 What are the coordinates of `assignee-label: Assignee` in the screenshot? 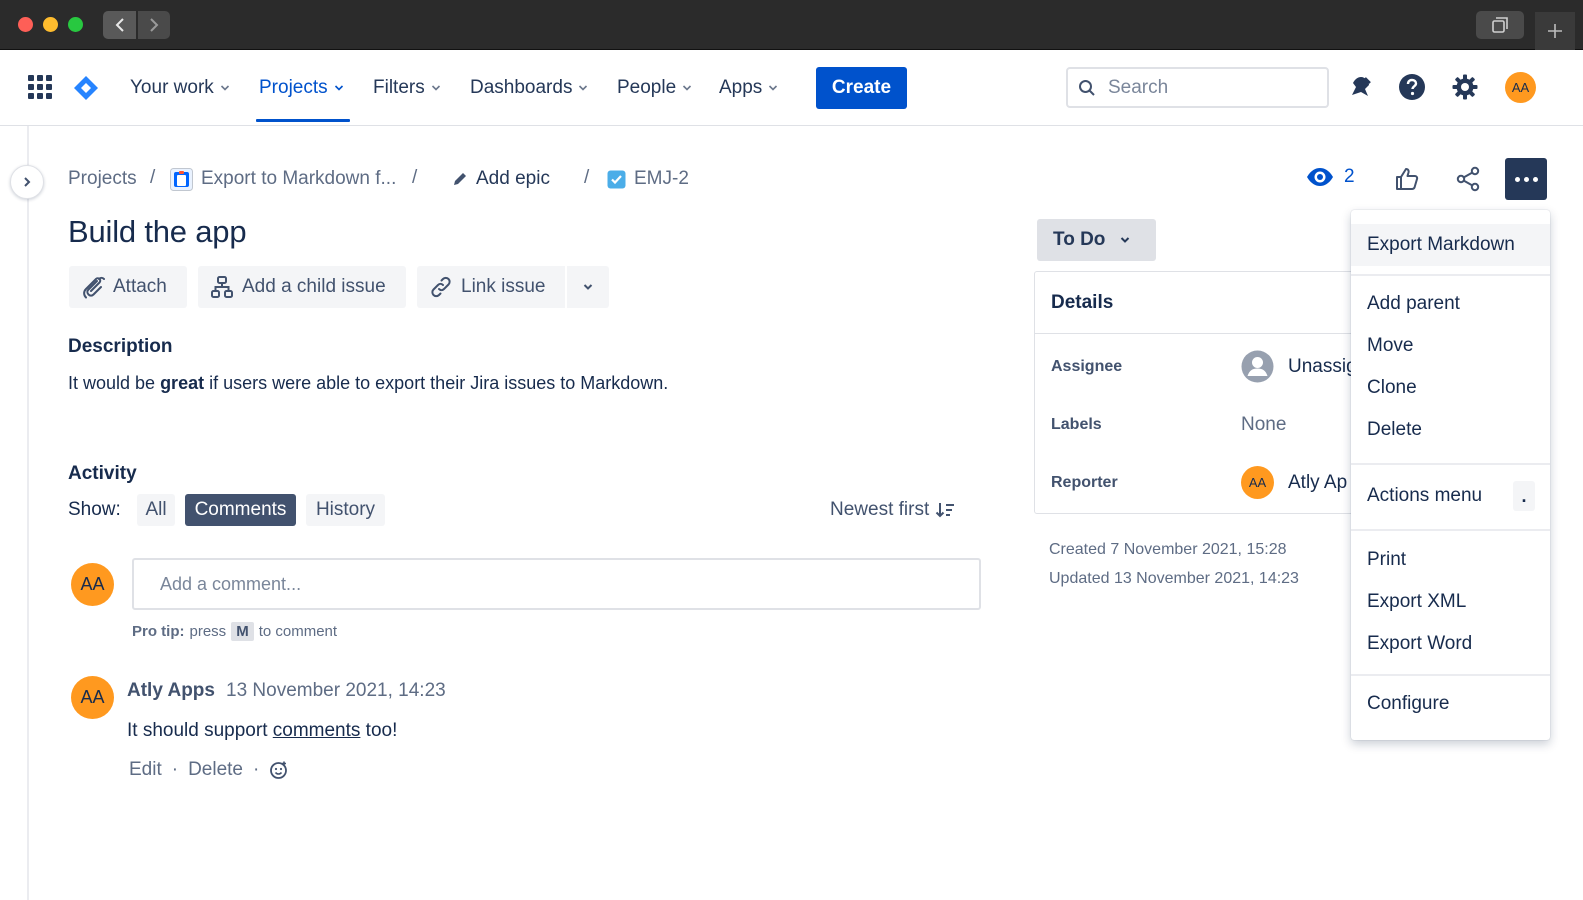 It's located at (1087, 366).